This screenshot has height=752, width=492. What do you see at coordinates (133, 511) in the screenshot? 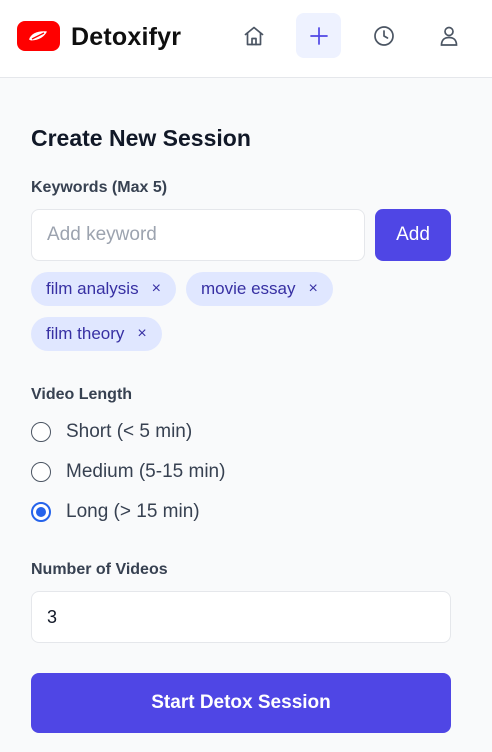
I see `radio-label: Long (> 15 min)` at bounding box center [133, 511].